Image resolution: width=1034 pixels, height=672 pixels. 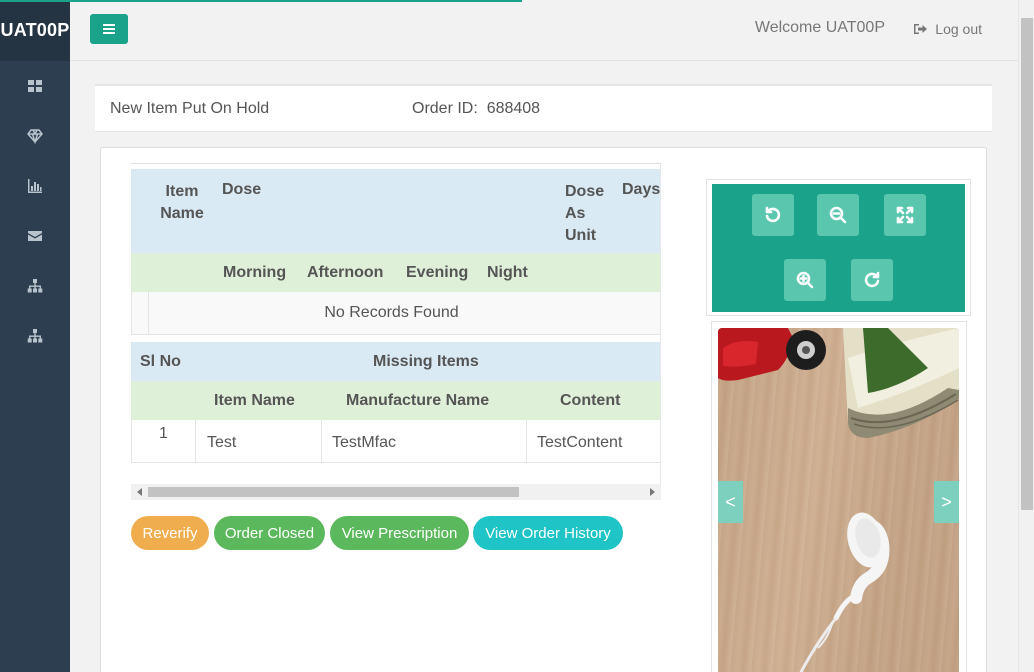 I want to click on col-manufacture-name: Manufacture Name, so click(x=418, y=400).